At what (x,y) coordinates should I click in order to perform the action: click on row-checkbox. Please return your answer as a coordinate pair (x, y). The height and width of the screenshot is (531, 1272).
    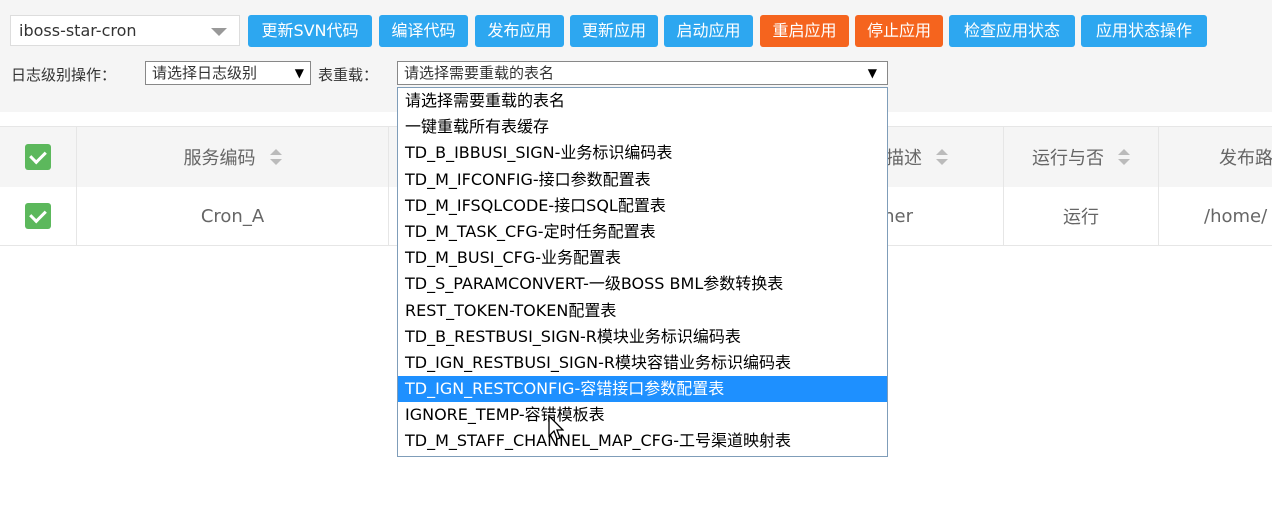
    Looking at the image, I should click on (38, 216).